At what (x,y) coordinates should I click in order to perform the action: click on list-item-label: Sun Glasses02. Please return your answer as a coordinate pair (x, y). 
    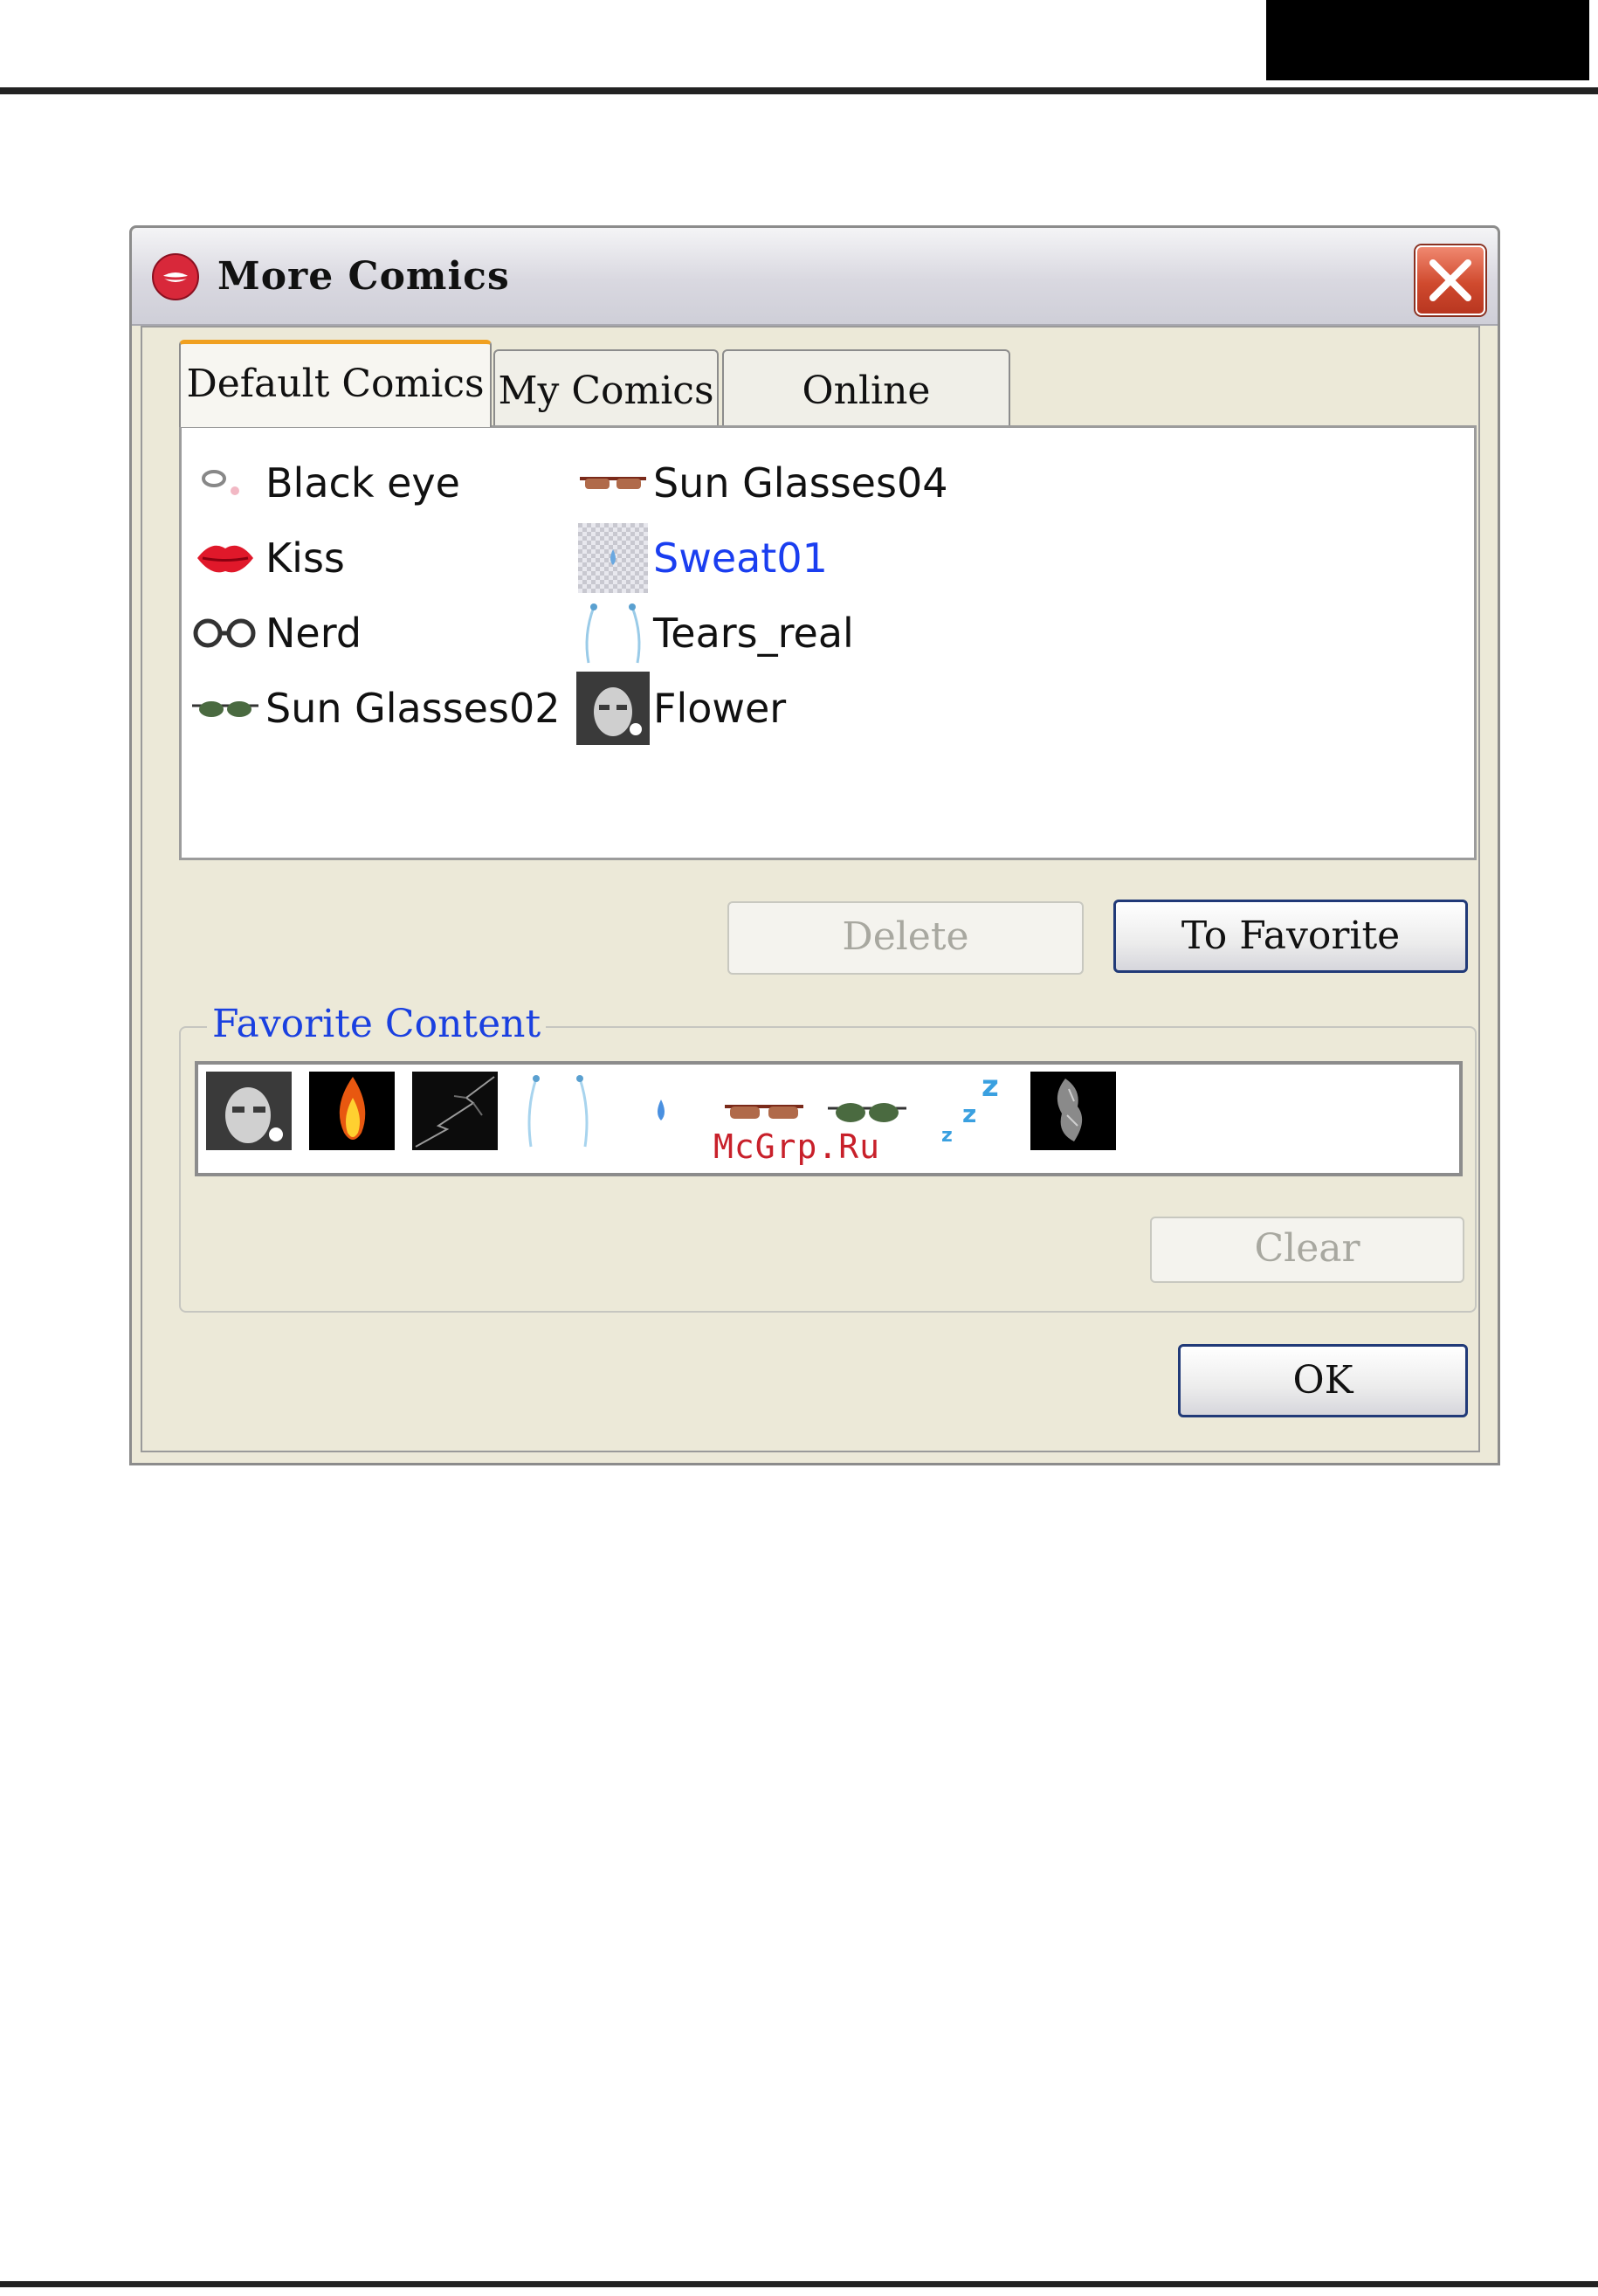
    Looking at the image, I should click on (413, 708).